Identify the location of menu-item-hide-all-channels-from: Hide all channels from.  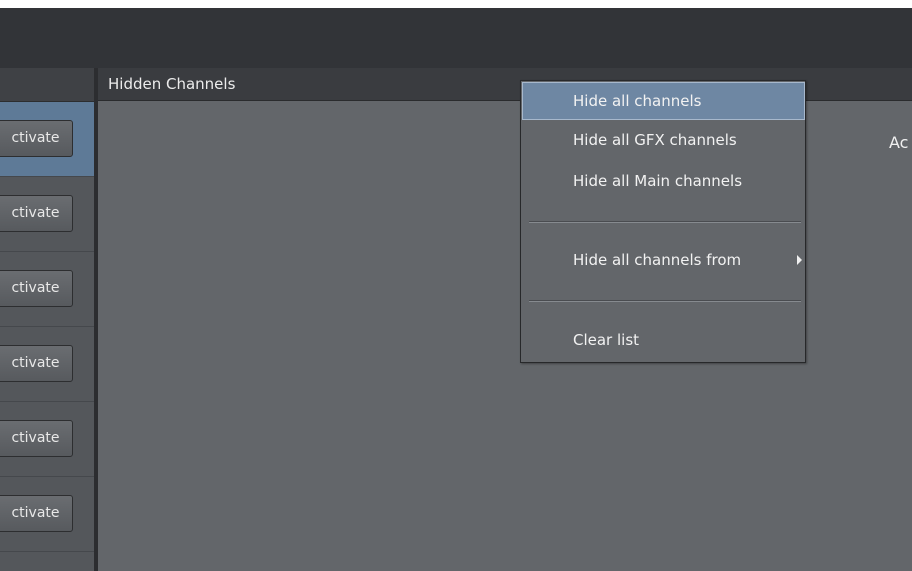
(663, 260).